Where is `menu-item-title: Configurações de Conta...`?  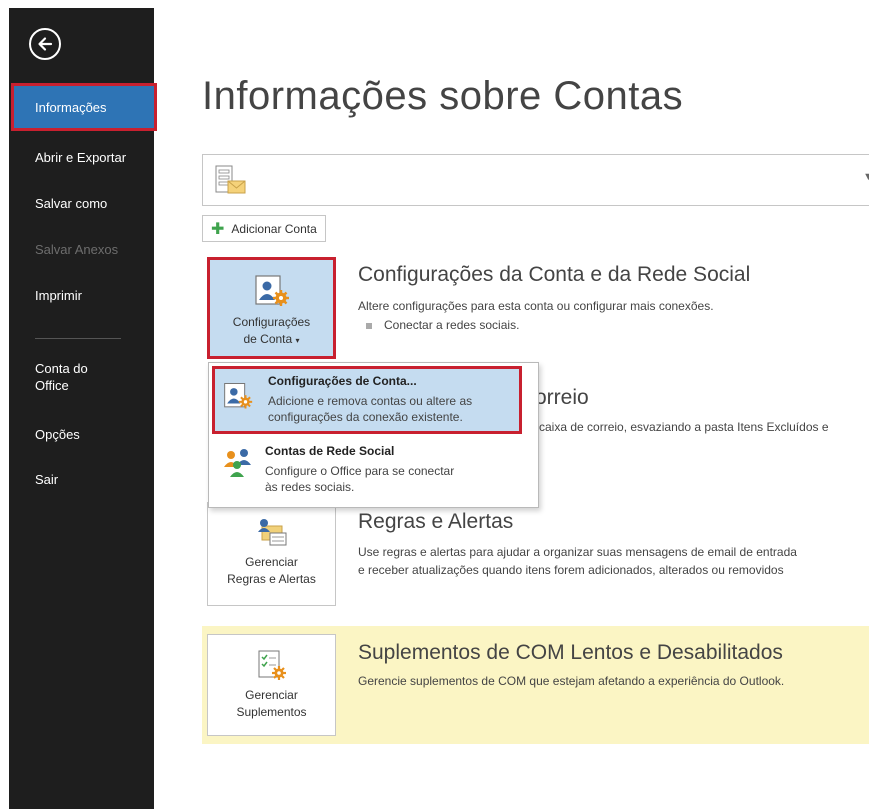 menu-item-title: Configurações de Conta... is located at coordinates (342, 381).